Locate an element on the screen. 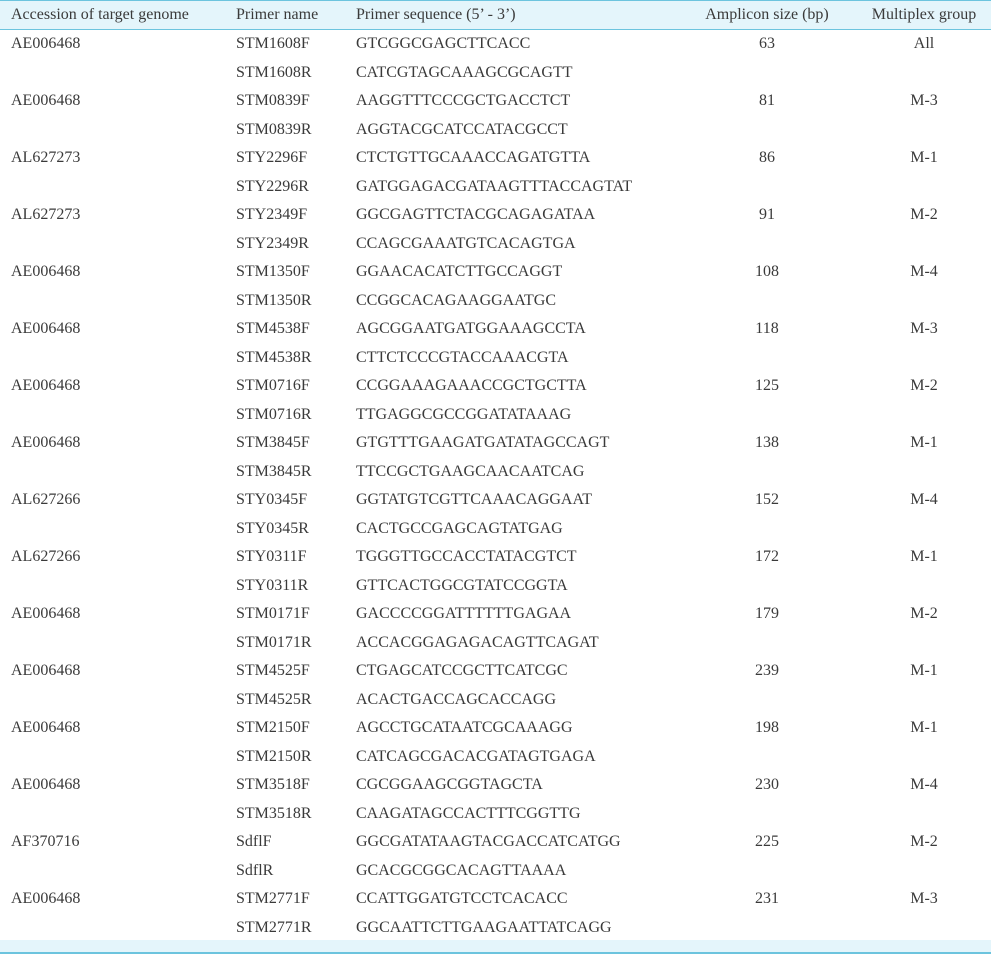 This screenshot has width=991, height=954. cell-primer-name: STY2296R is located at coordinates (272, 186).